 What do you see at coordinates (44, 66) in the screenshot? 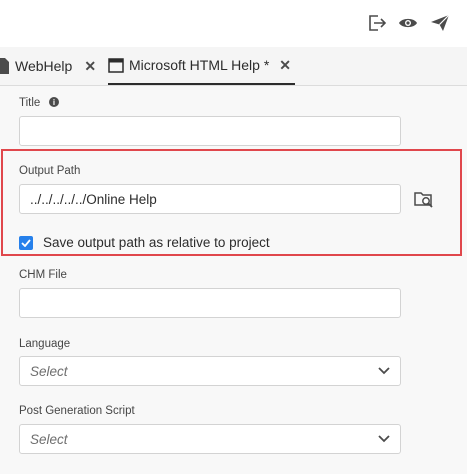
I see `tab-label: WebHelp` at bounding box center [44, 66].